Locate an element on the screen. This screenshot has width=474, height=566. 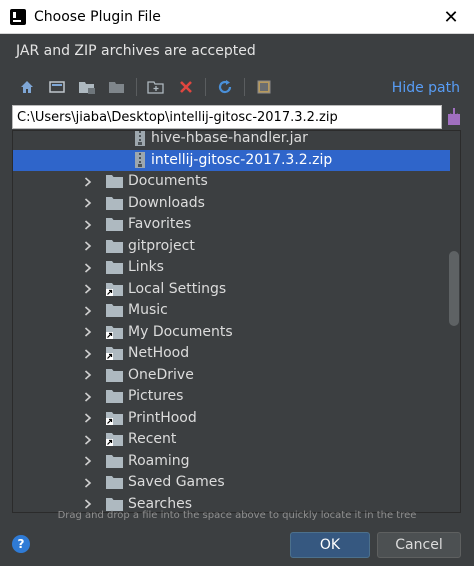
tree-row: gitproject is located at coordinates (231, 246).